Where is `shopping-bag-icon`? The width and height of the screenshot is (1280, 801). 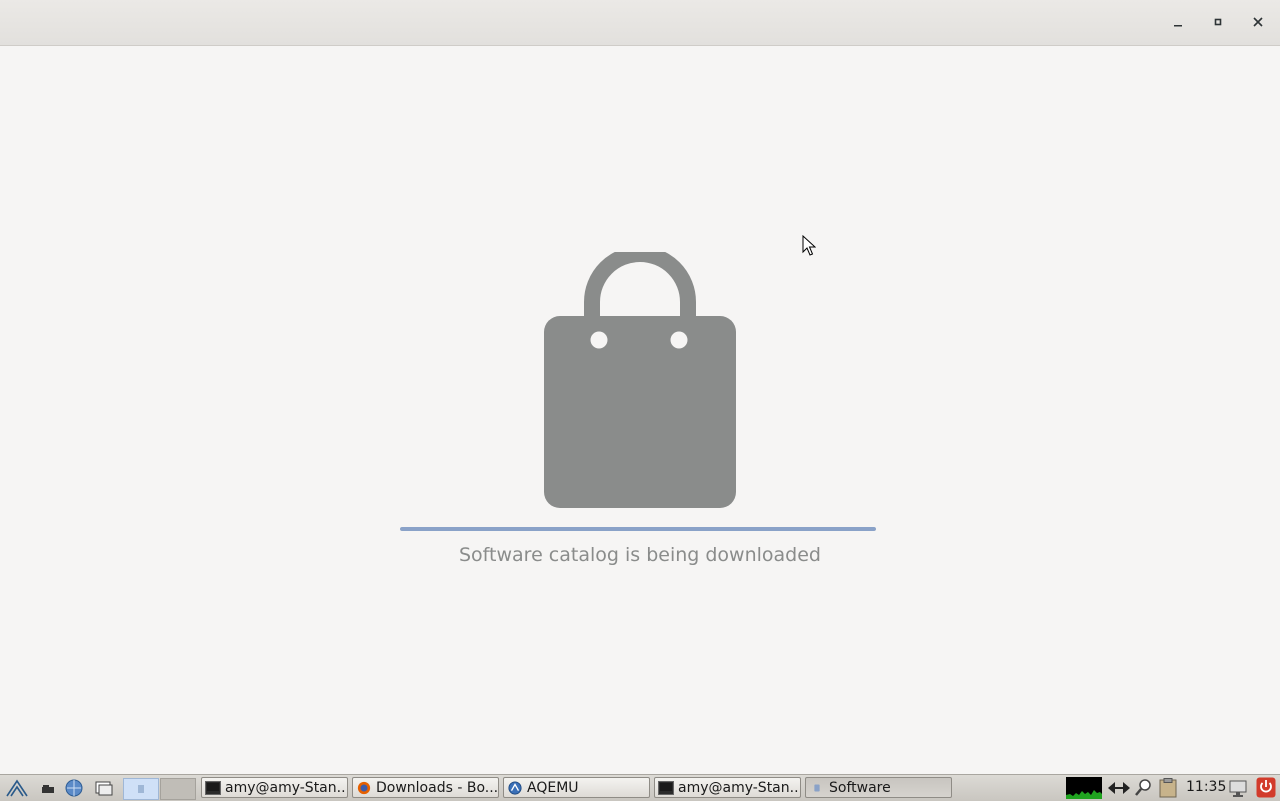 shopping-bag-icon is located at coordinates (640, 380).